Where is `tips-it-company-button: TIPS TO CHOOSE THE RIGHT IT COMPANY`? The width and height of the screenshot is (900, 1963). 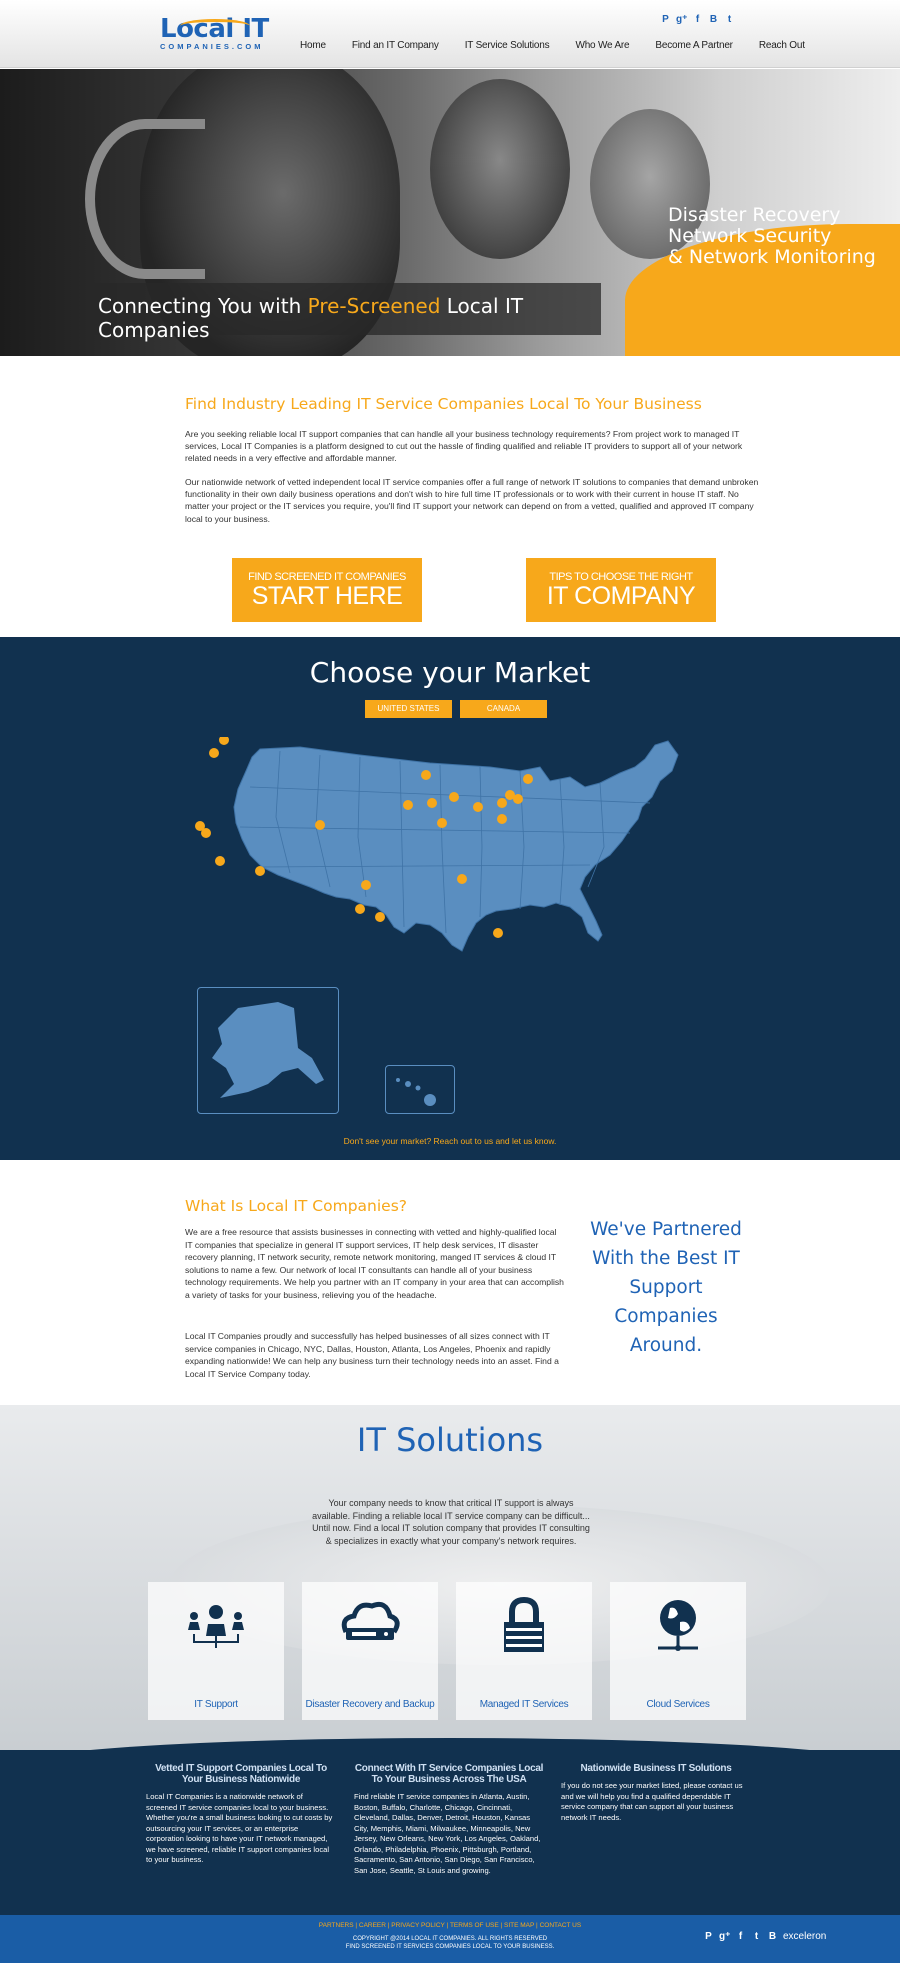
tips-it-company-button: TIPS TO CHOOSE THE RIGHT IT COMPANY is located at coordinates (621, 590).